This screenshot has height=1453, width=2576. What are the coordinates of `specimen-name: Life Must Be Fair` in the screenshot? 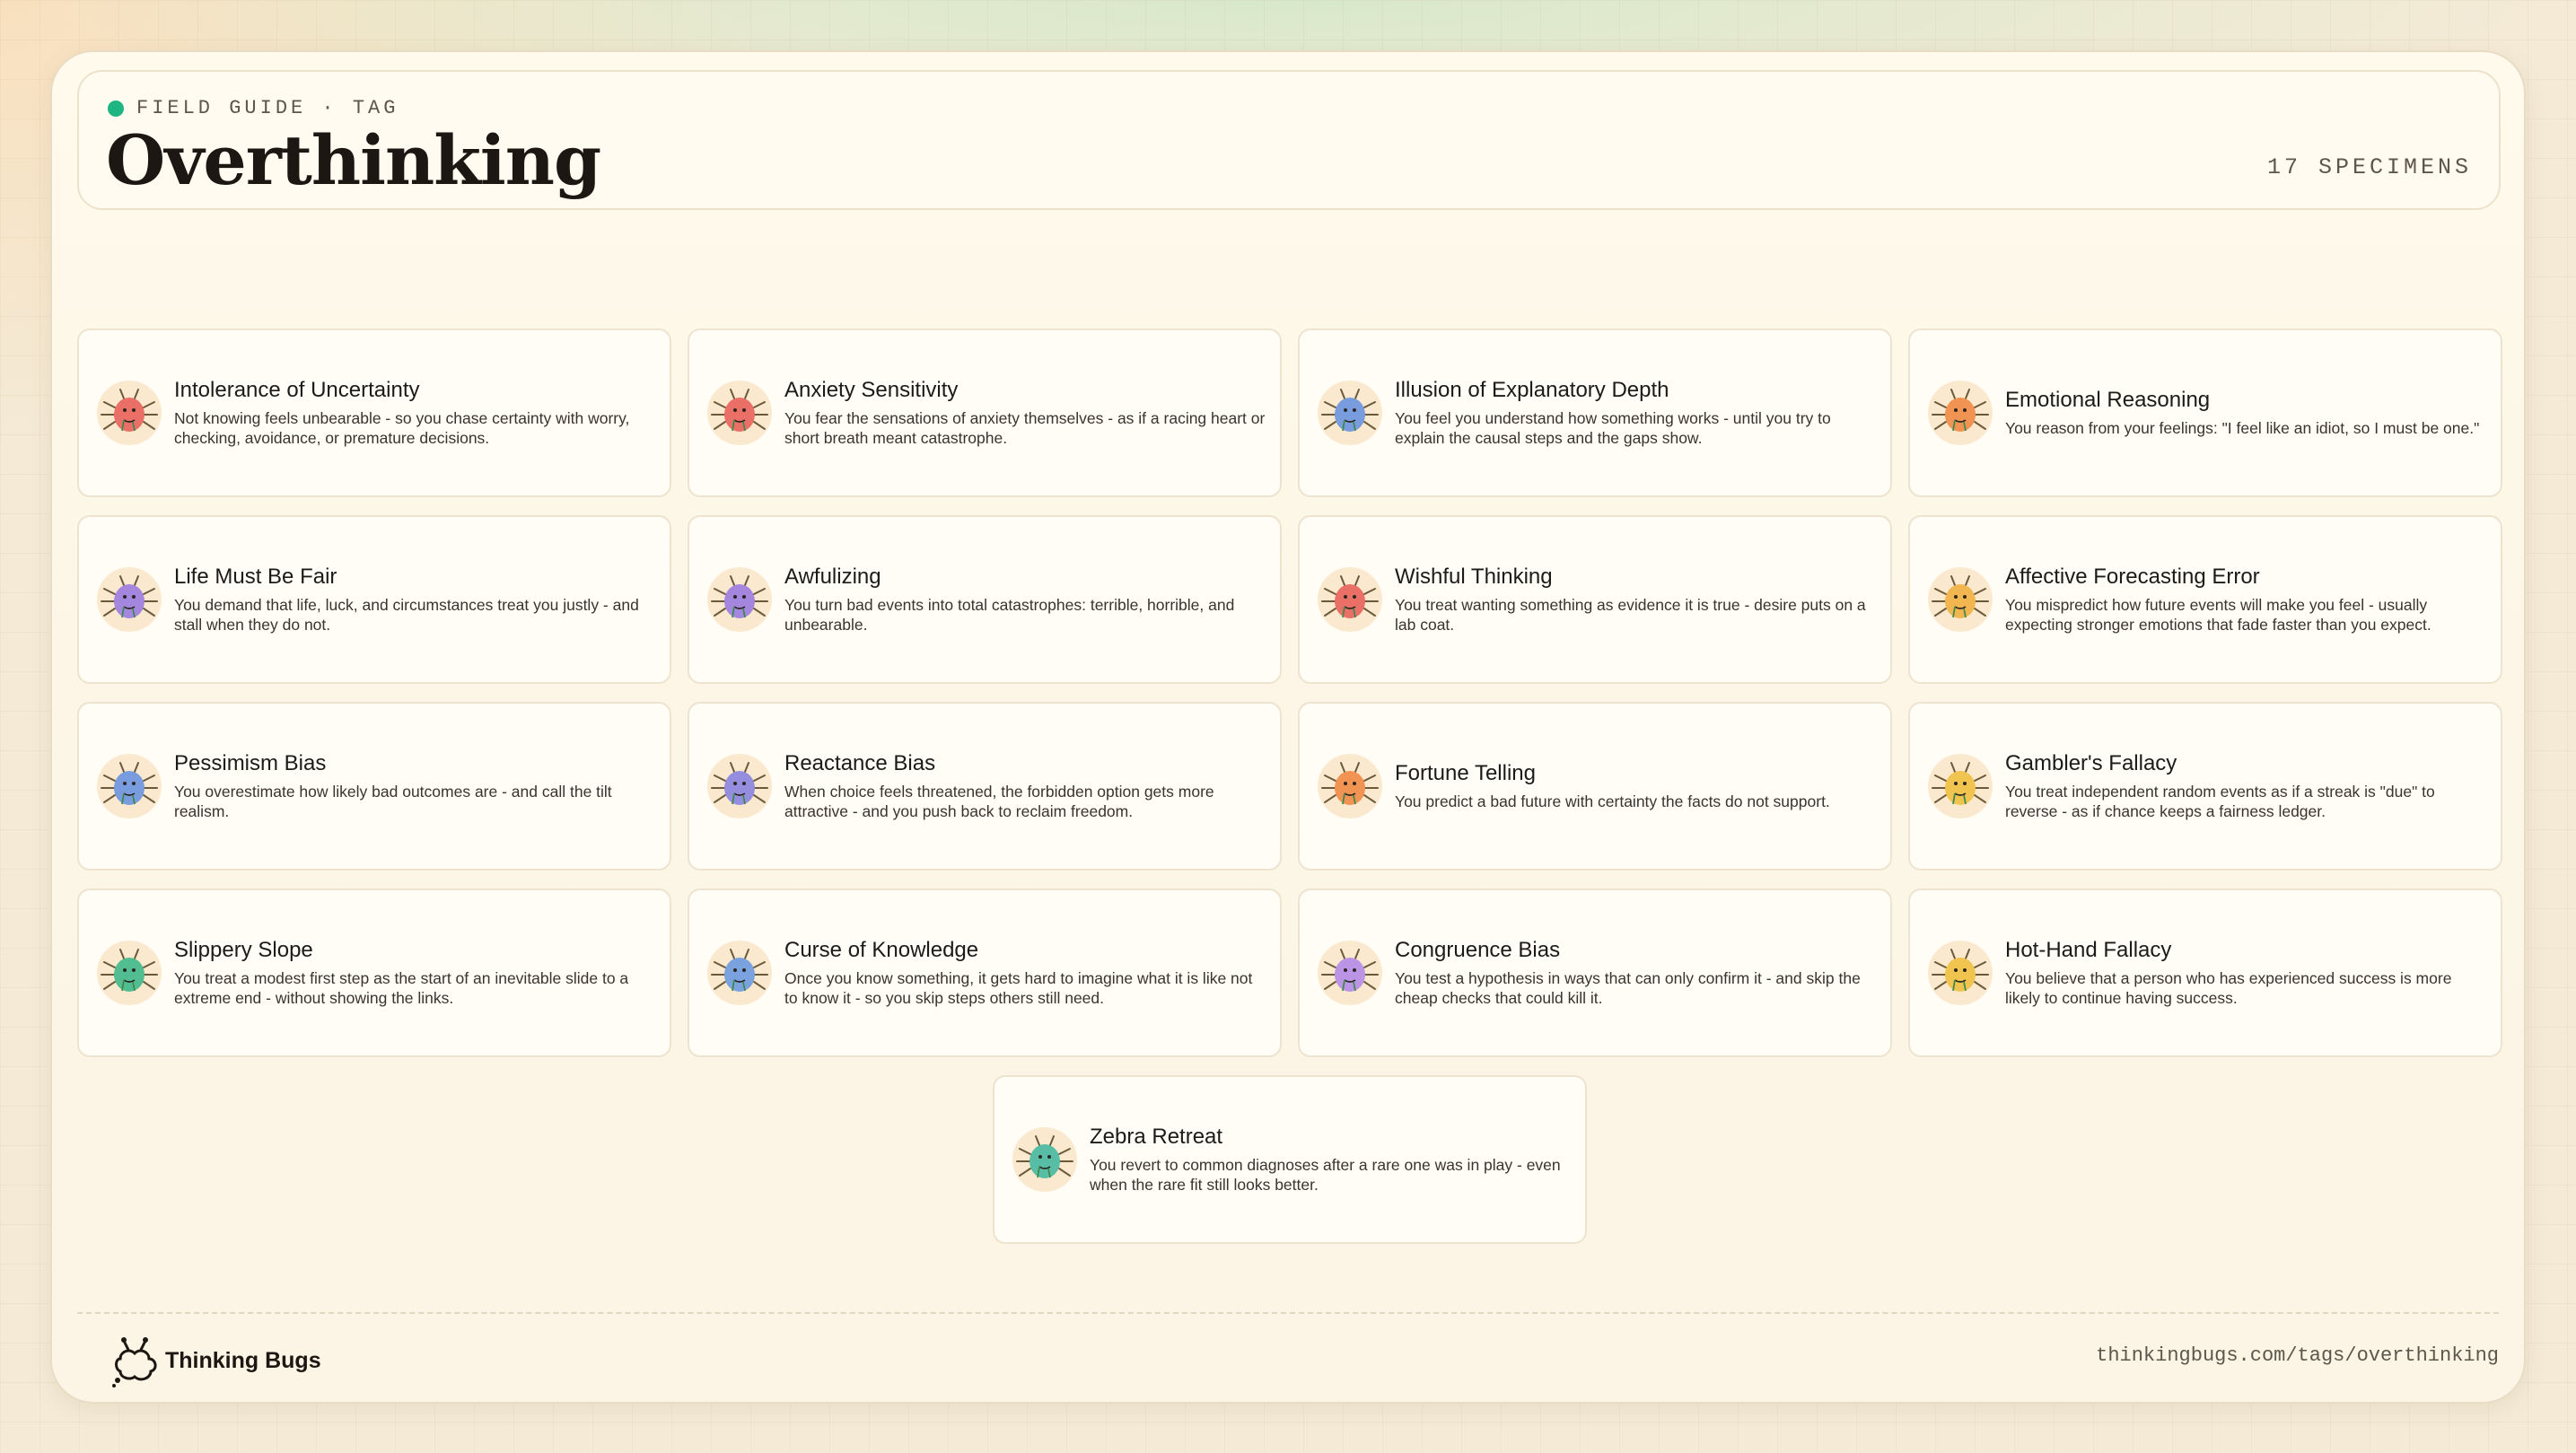 It's located at (255, 577).